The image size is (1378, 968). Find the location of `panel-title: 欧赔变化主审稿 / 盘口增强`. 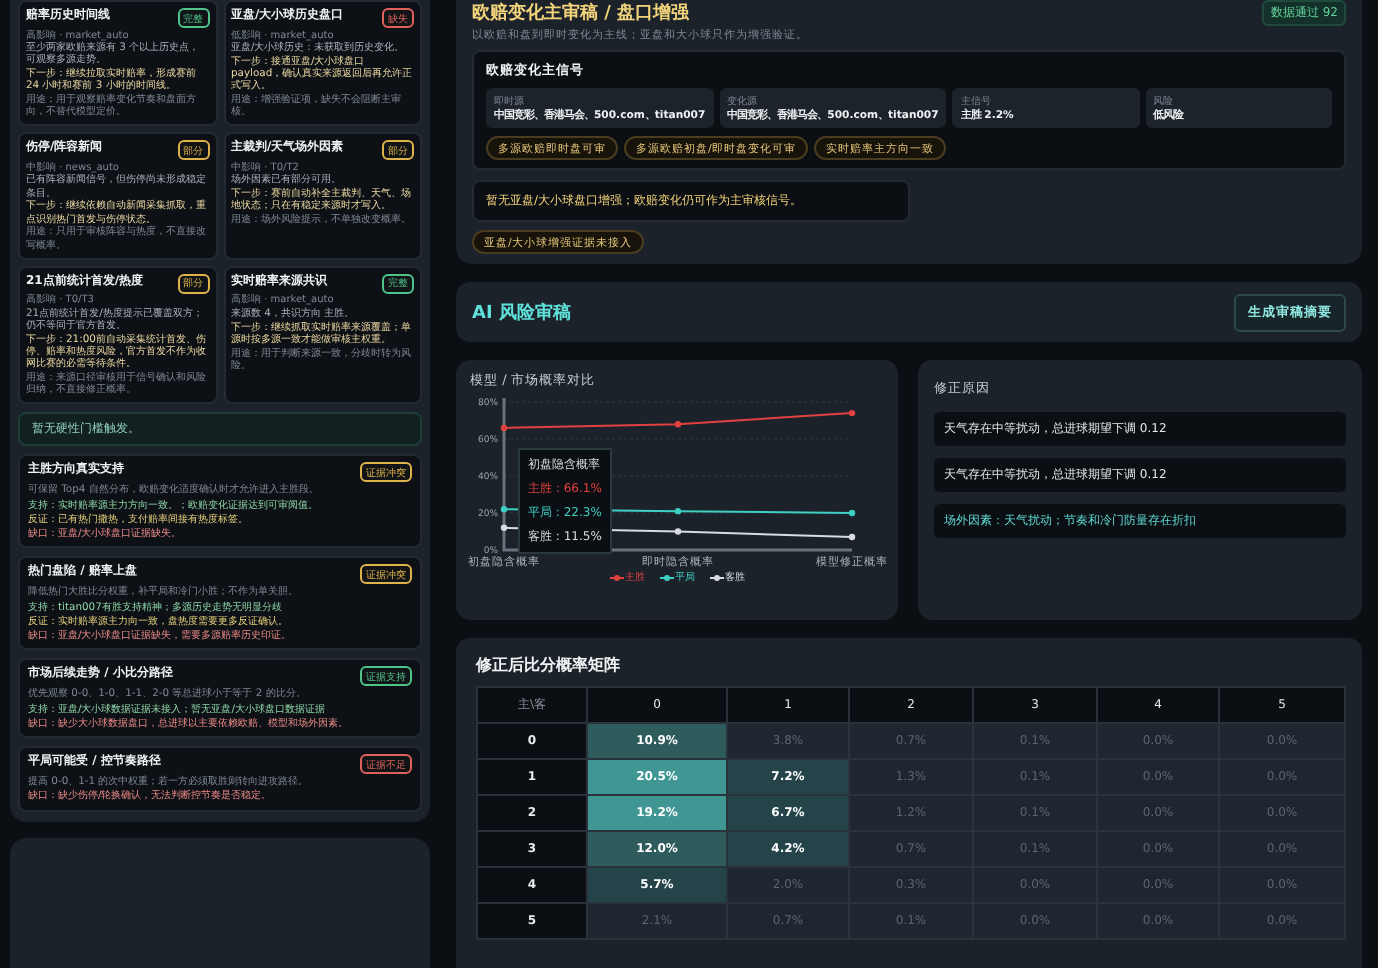

panel-title: 欧赔变化主审稿 / 盘口增强 is located at coordinates (582, 13).